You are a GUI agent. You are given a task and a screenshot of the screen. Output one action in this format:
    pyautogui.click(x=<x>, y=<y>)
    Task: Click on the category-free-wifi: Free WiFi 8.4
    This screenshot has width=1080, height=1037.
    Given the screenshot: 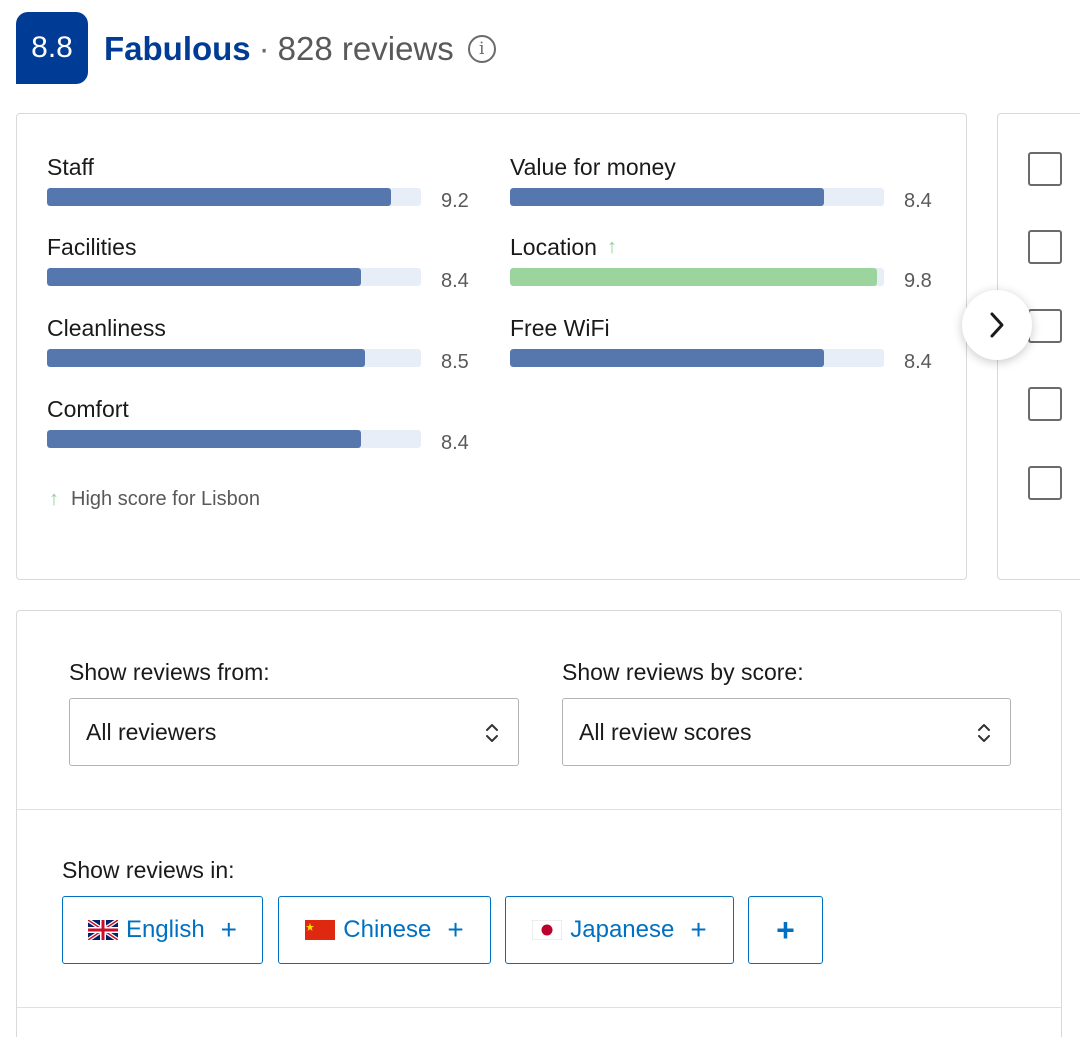 What is the action you would take?
    pyautogui.click(x=724, y=348)
    